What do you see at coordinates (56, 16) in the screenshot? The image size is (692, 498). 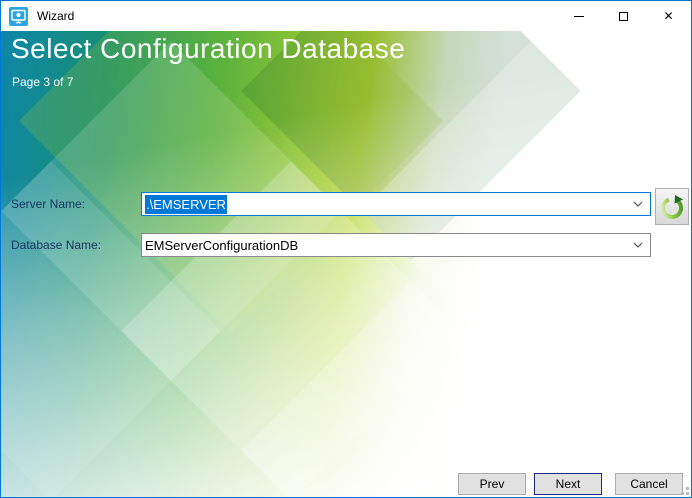 I see `window-title: Wizard` at bounding box center [56, 16].